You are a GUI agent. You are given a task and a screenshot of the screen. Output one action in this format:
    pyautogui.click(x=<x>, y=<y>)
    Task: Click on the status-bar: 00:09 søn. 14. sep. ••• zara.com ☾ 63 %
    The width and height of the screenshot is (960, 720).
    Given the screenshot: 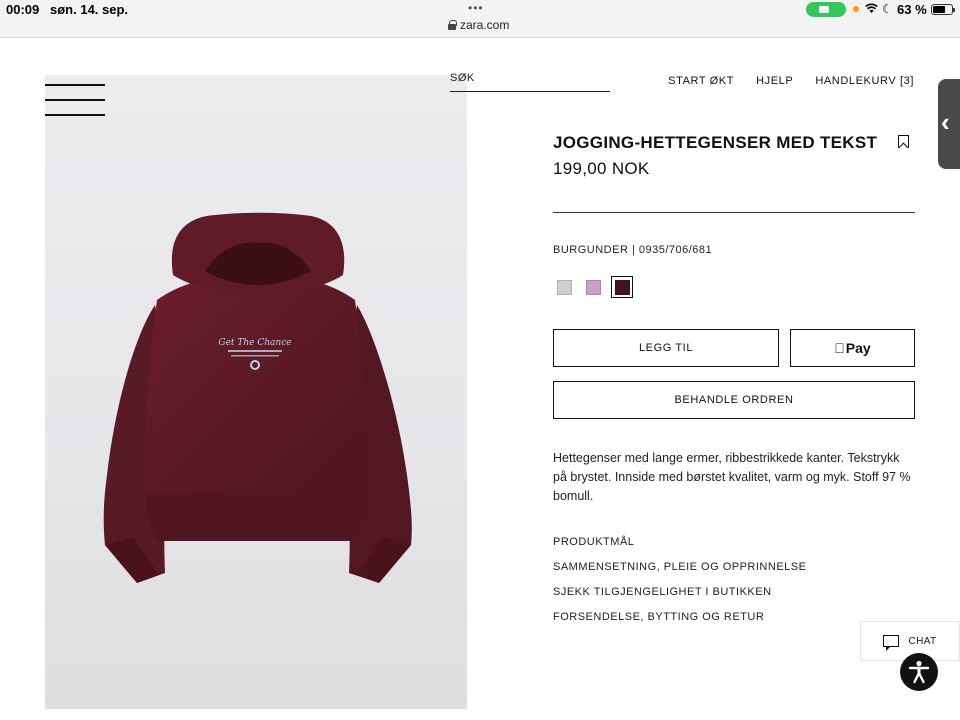 What is the action you would take?
    pyautogui.click(x=480, y=19)
    